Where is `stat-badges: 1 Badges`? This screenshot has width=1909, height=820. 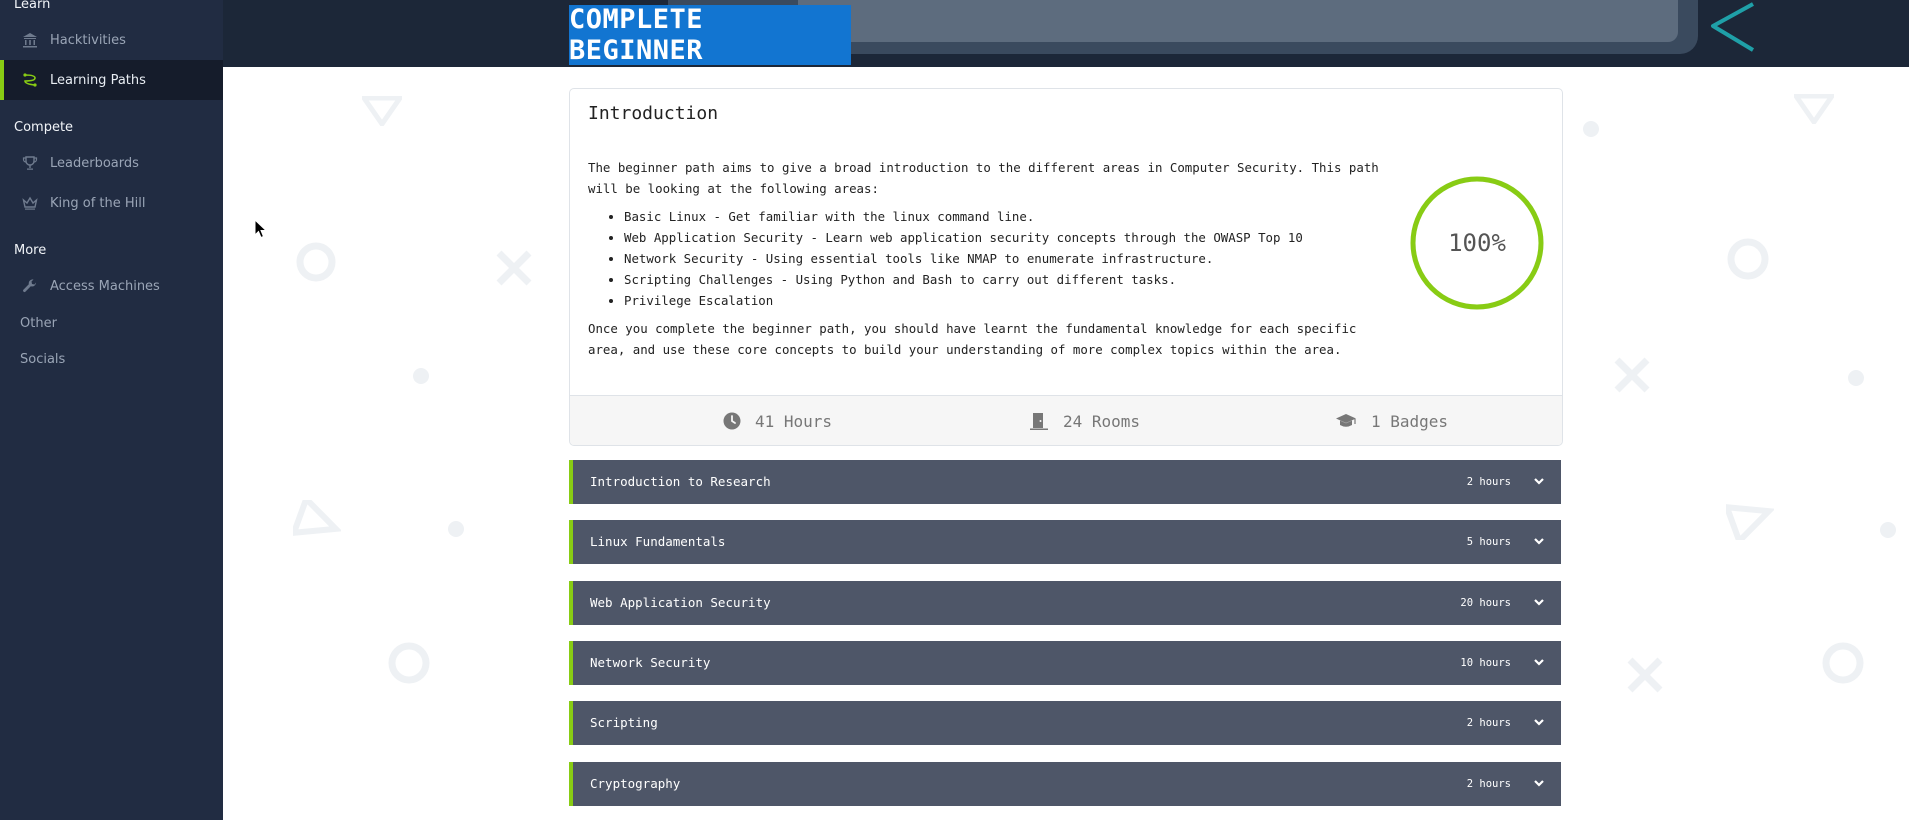
stat-badges: 1 Badges is located at coordinates (1392, 420).